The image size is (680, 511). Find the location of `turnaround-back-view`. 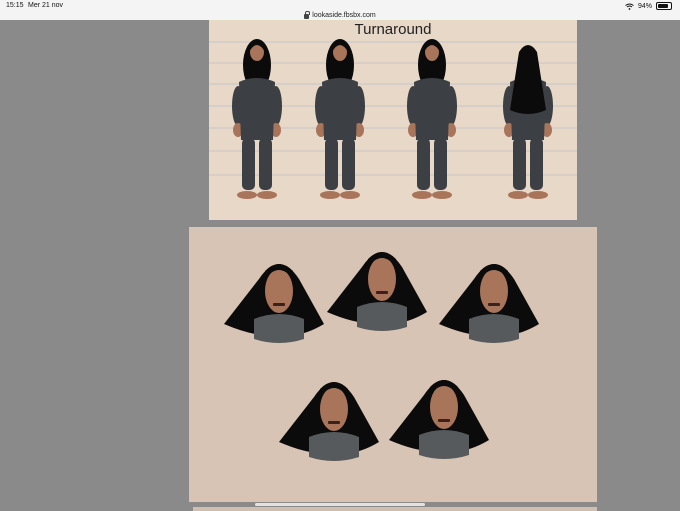

turnaround-back-view is located at coordinates (528, 122).